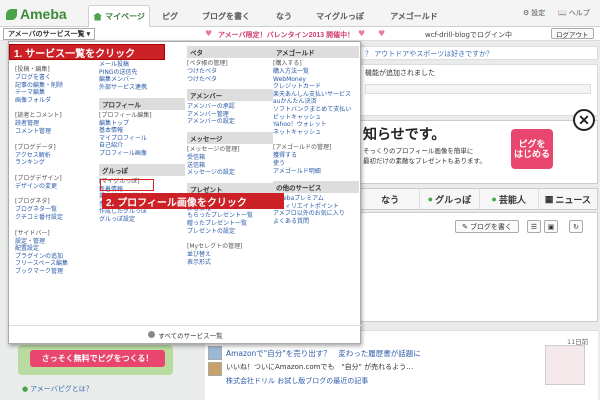  What do you see at coordinates (230, 216) in the screenshot?
I see `popup-link: もらったプレゼント一覧` at bounding box center [230, 216].